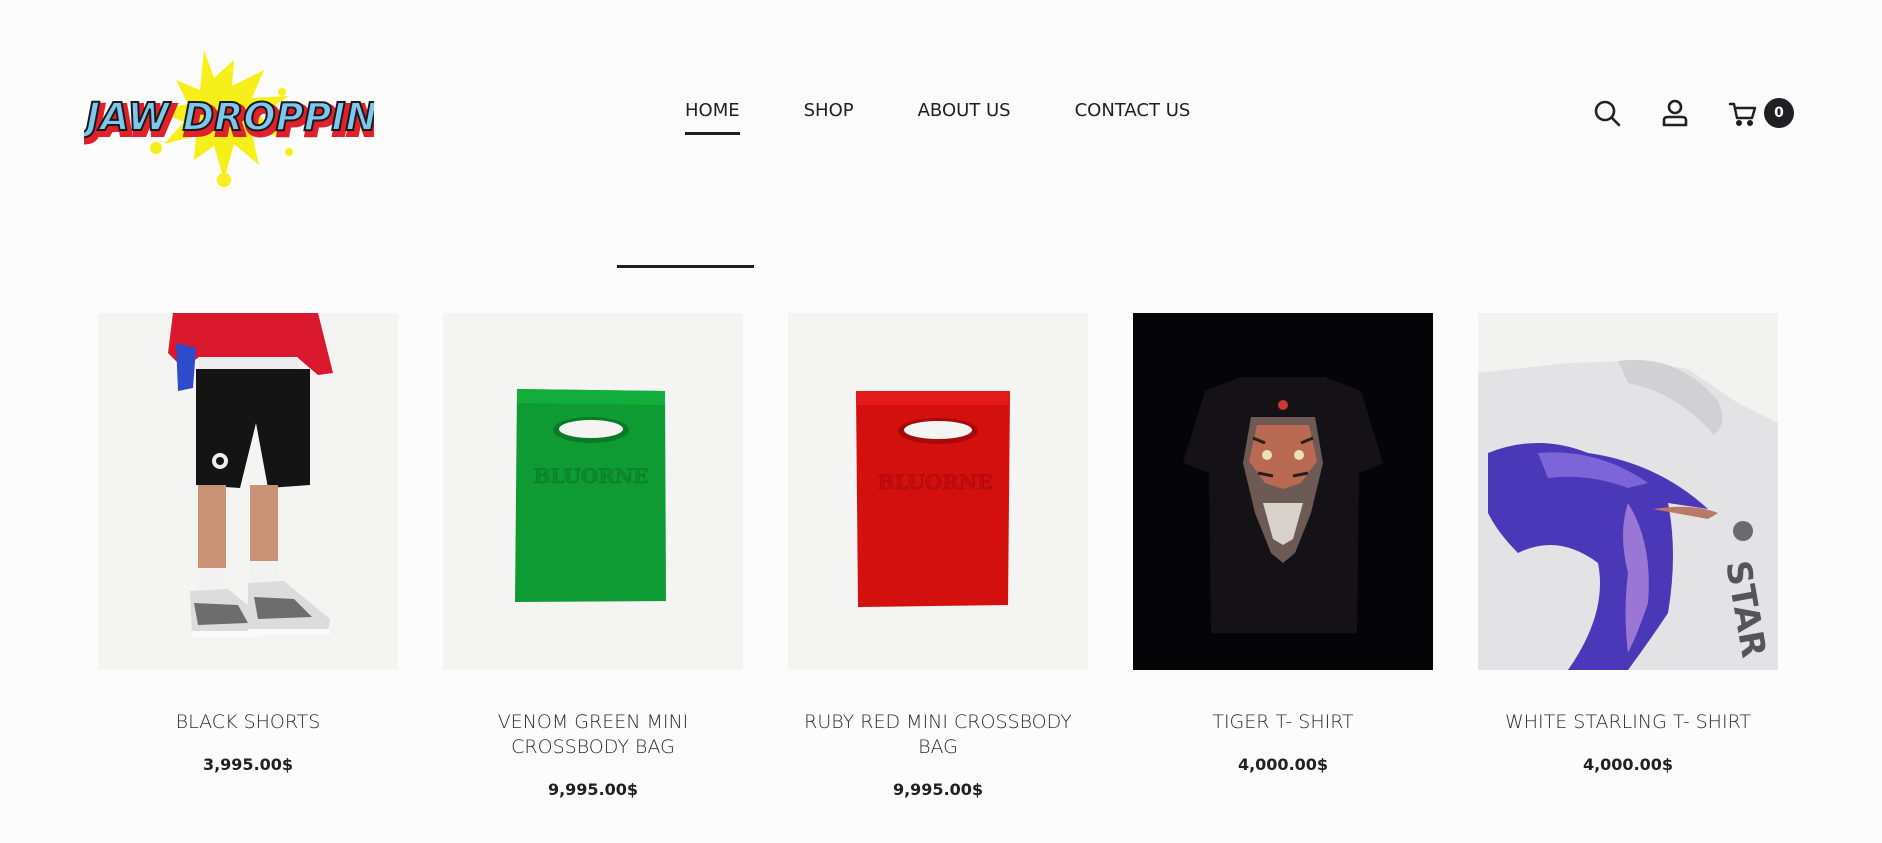  What do you see at coordinates (593, 735) in the screenshot?
I see `product-name: VENOM GREEN MINI CROSSBODY BAG` at bounding box center [593, 735].